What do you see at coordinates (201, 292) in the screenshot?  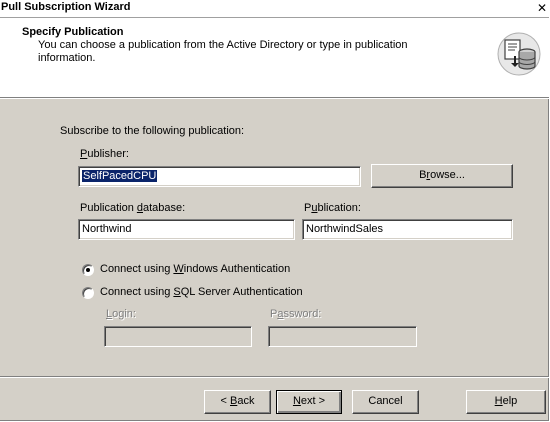 I see `sql-auth-label: Connect using SQL Server Authentication` at bounding box center [201, 292].